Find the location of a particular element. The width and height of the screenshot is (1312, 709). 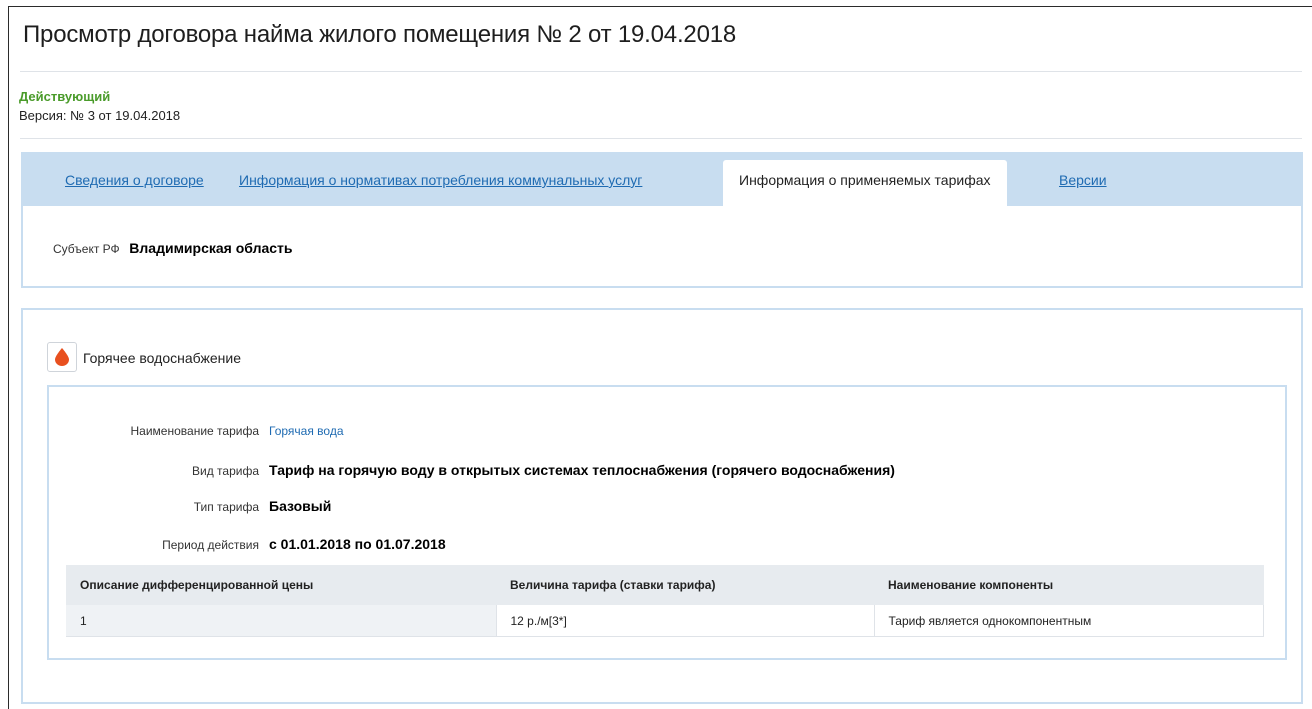

tariff-type-row: Тип тарифа Базовый is located at coordinates (190, 507).